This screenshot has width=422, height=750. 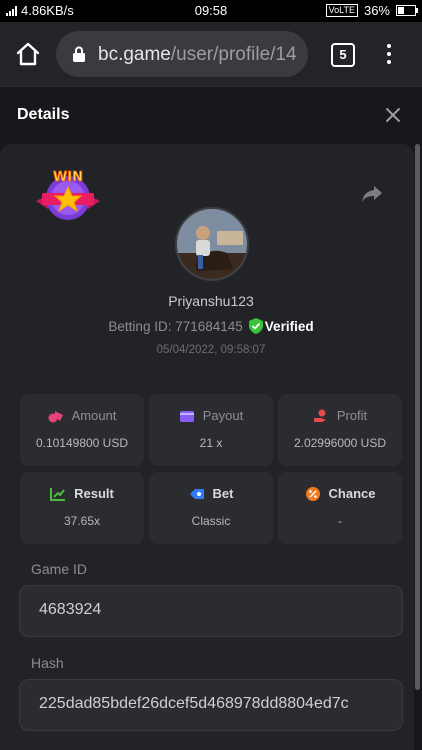 What do you see at coordinates (211, 508) in the screenshot?
I see `stat-bet: Bet Classic` at bounding box center [211, 508].